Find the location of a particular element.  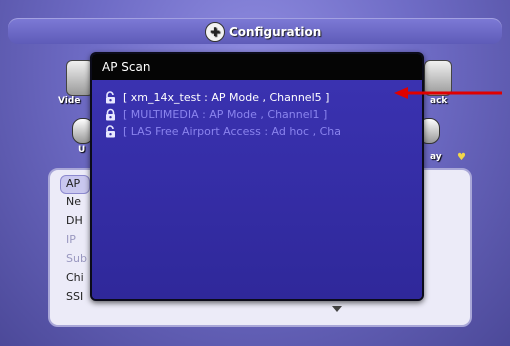

setting-row-ap: AP is located at coordinates (73, 183).